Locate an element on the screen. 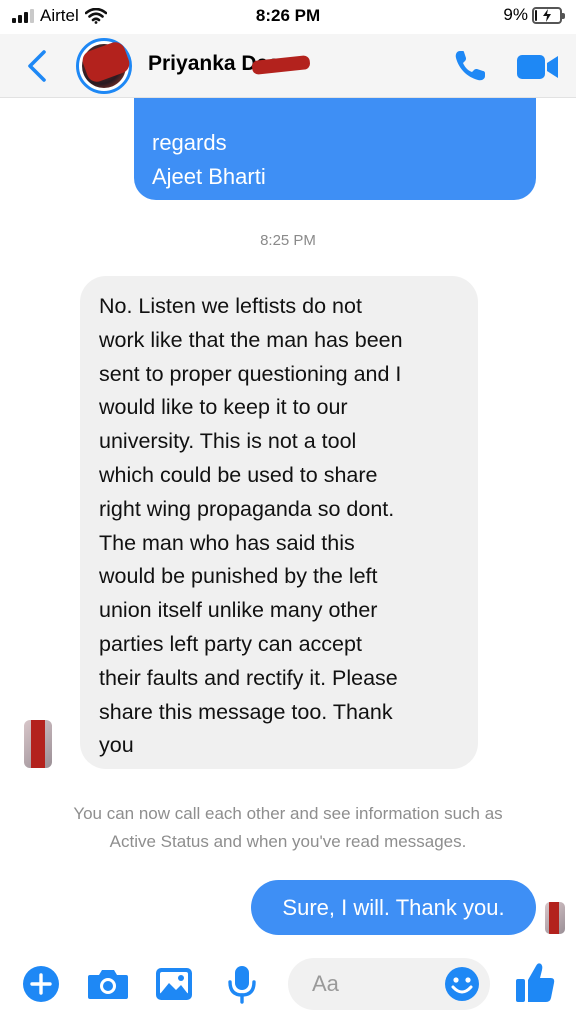 The width and height of the screenshot is (576, 1024). sender-avatar is located at coordinates (38, 744).